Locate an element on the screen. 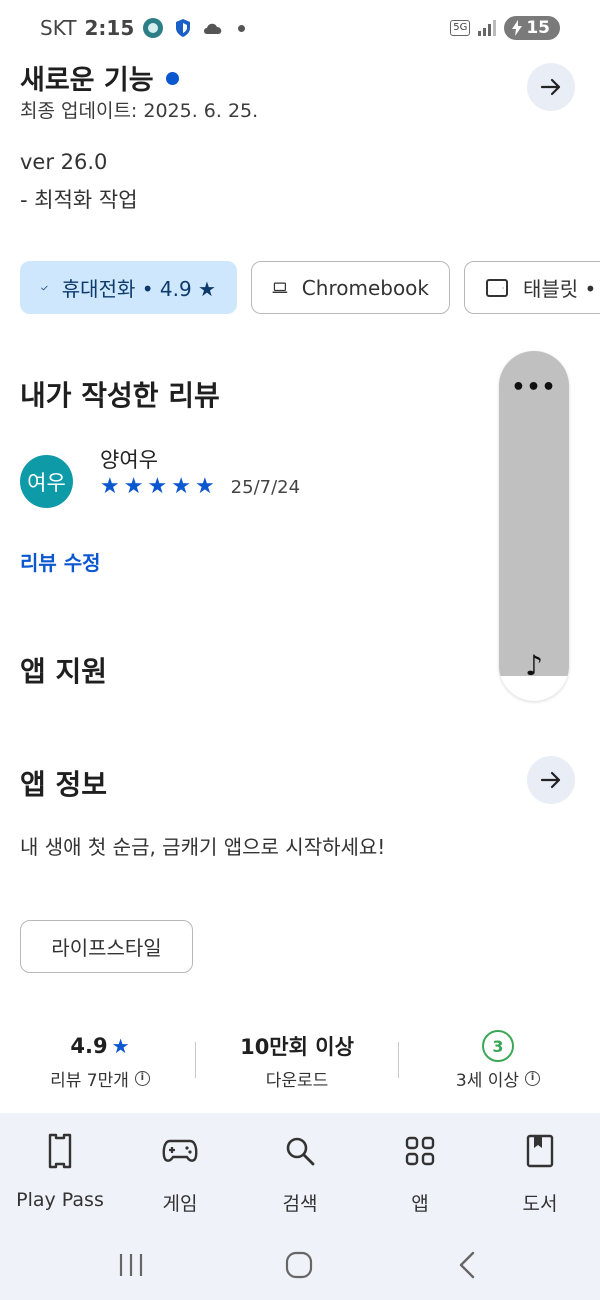 This screenshot has height=1300, width=600. apps-grid-icon is located at coordinates (420, 1151).